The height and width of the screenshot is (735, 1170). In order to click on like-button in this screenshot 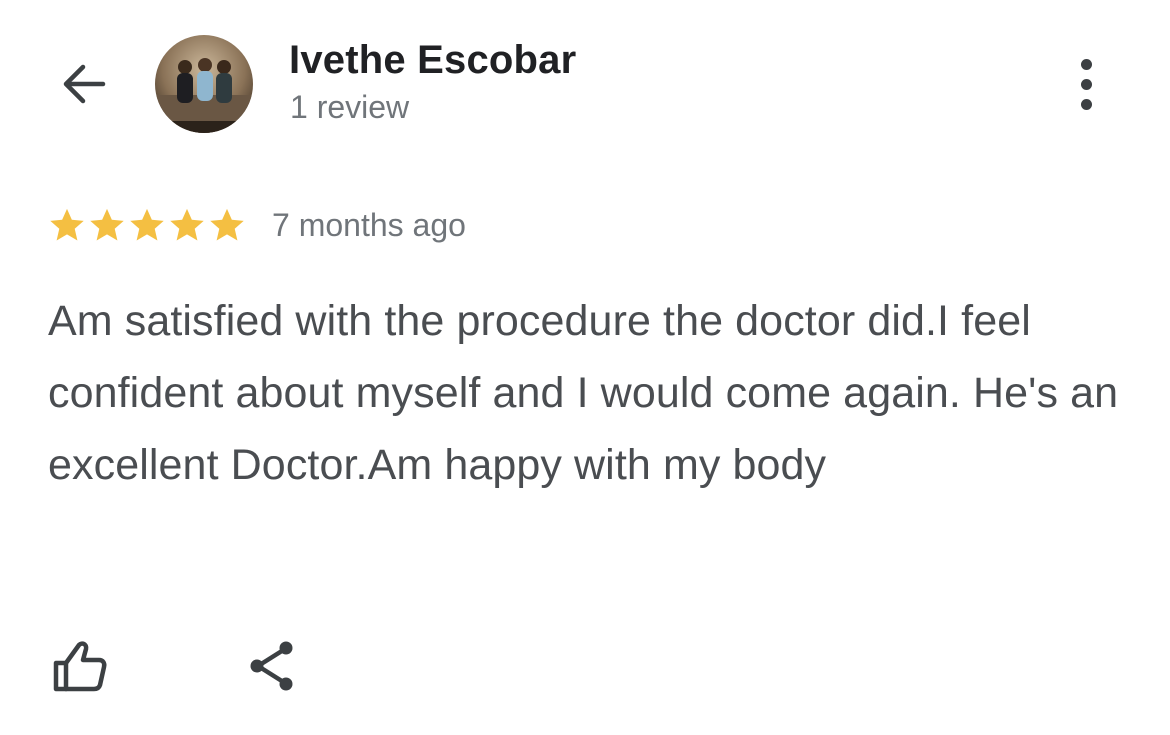, I will do `click(80, 666)`.